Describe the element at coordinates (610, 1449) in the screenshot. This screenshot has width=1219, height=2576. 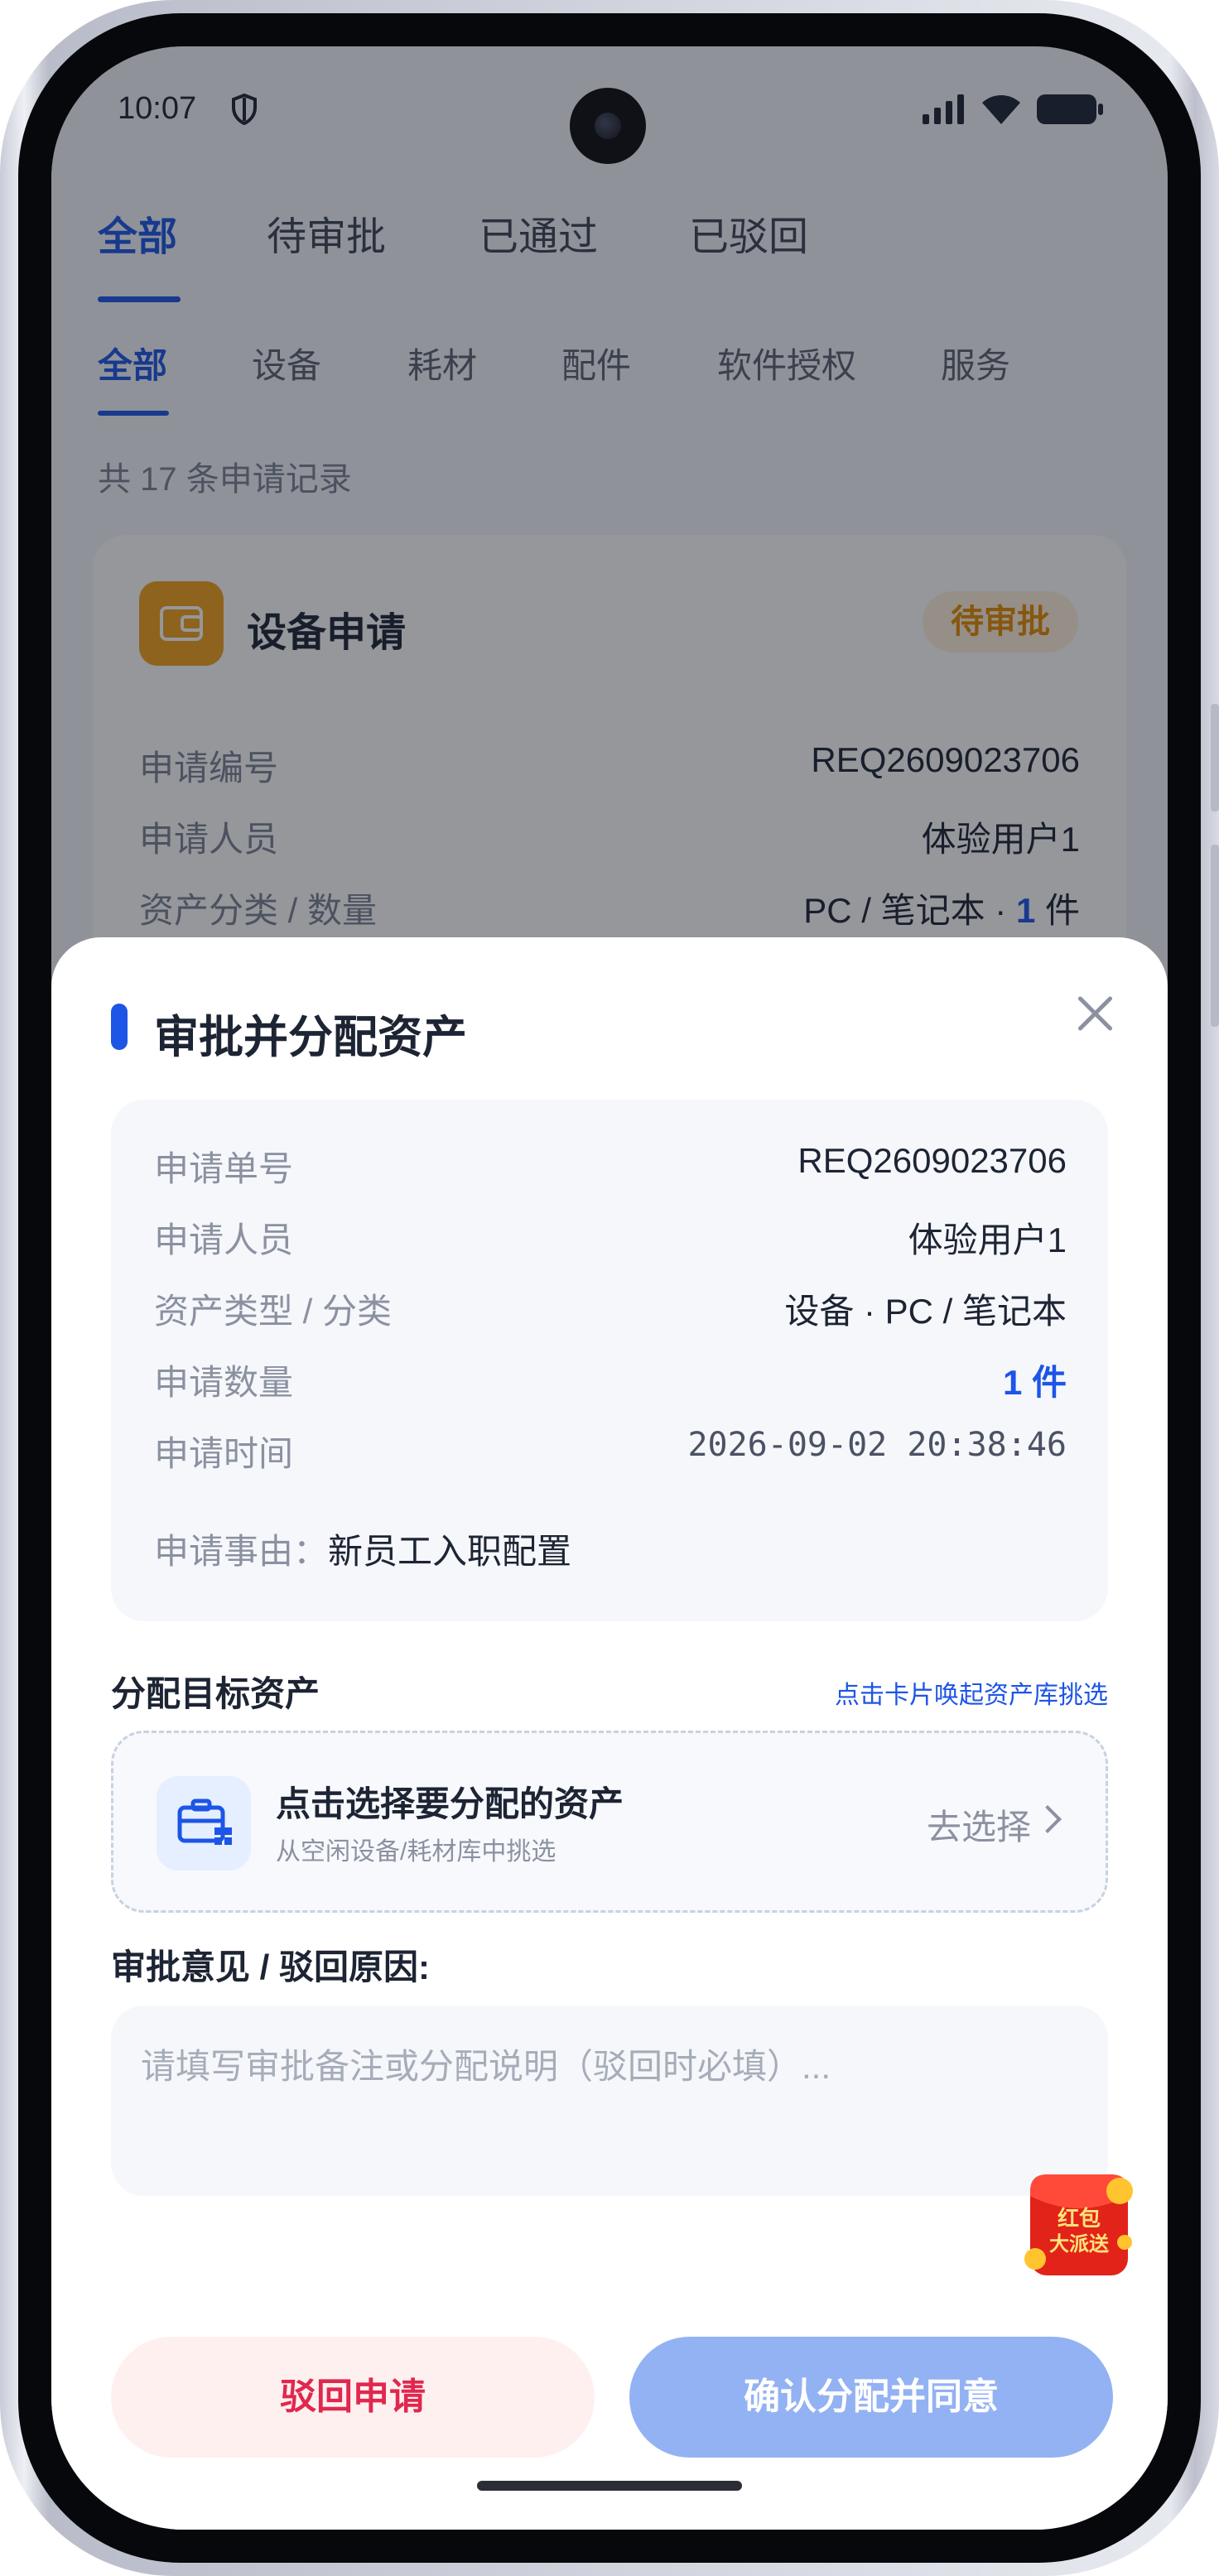
I see `info-row-time: 申请时间 2026-09-02 20:38:46` at that location.